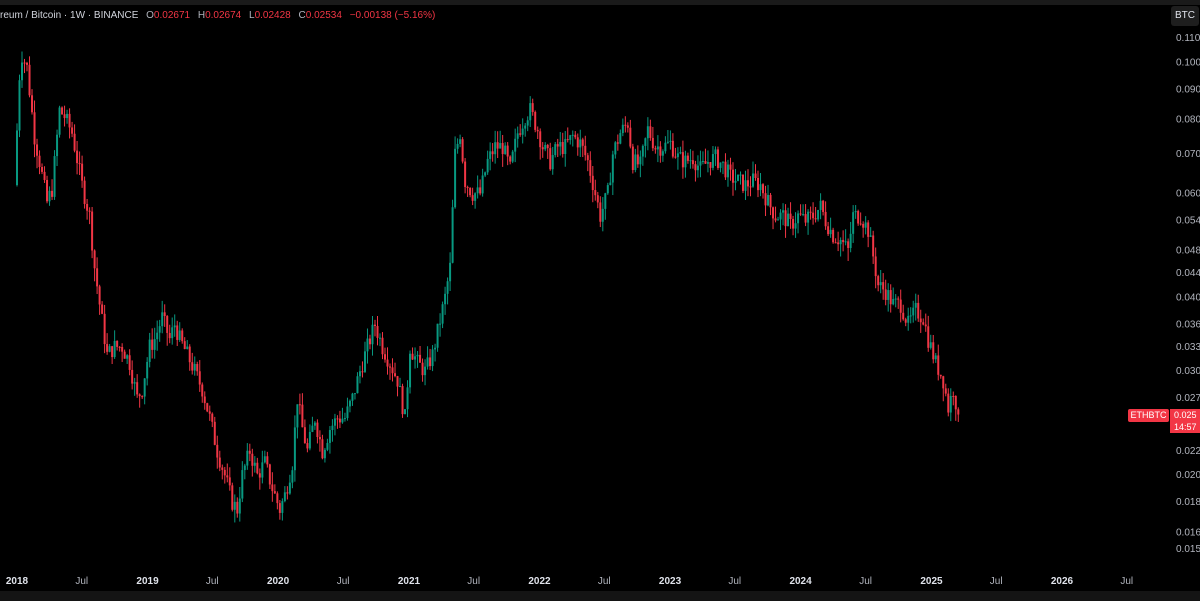 The width and height of the screenshot is (1200, 601). I want to click on x-tick-label: 2022, so click(539, 581).